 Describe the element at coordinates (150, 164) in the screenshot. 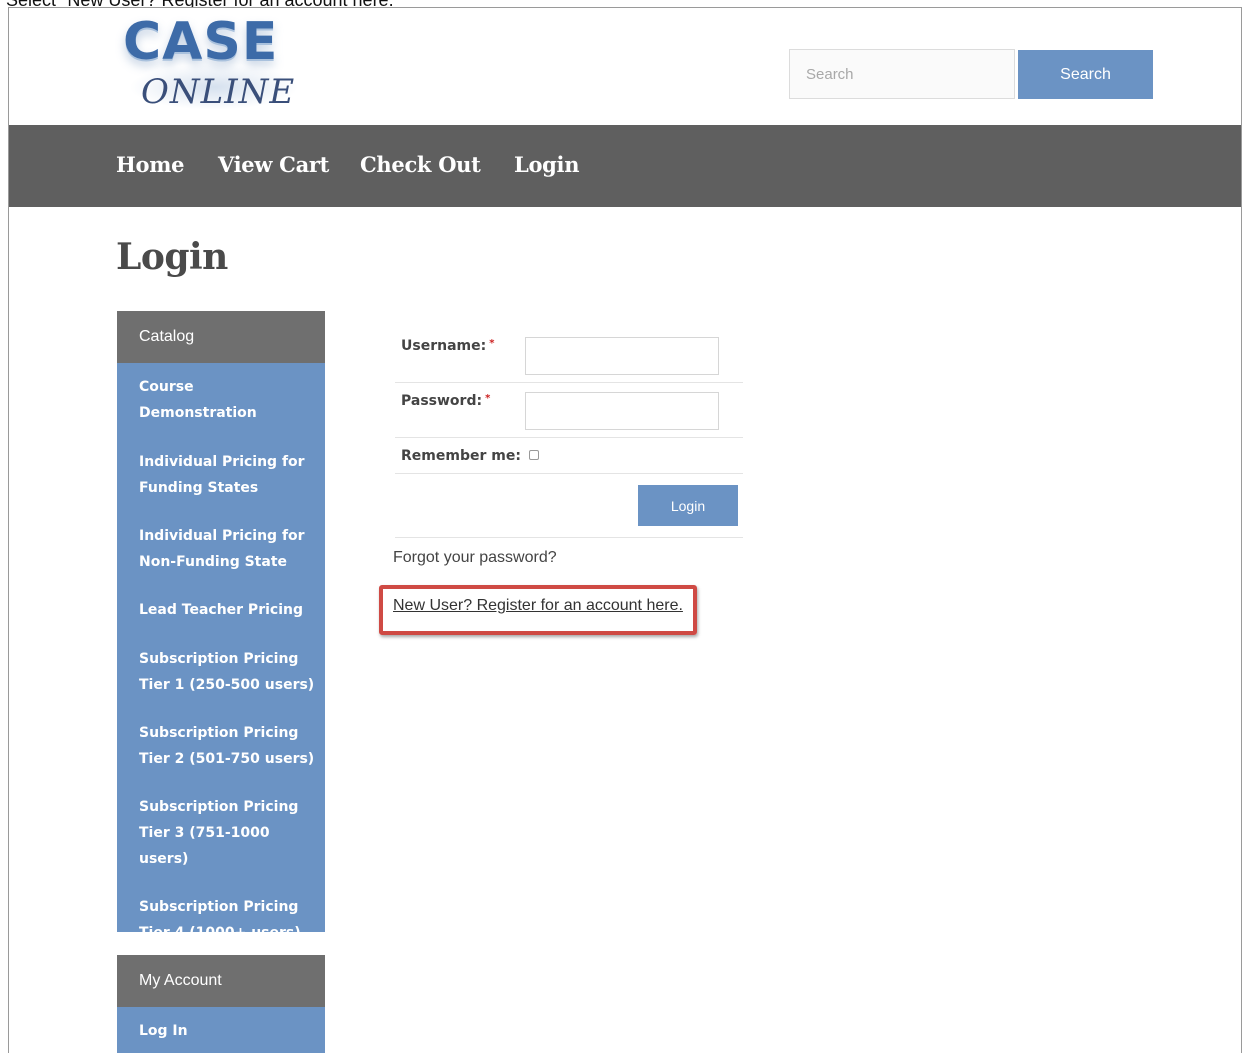

I see `nav-home: Home` at that location.